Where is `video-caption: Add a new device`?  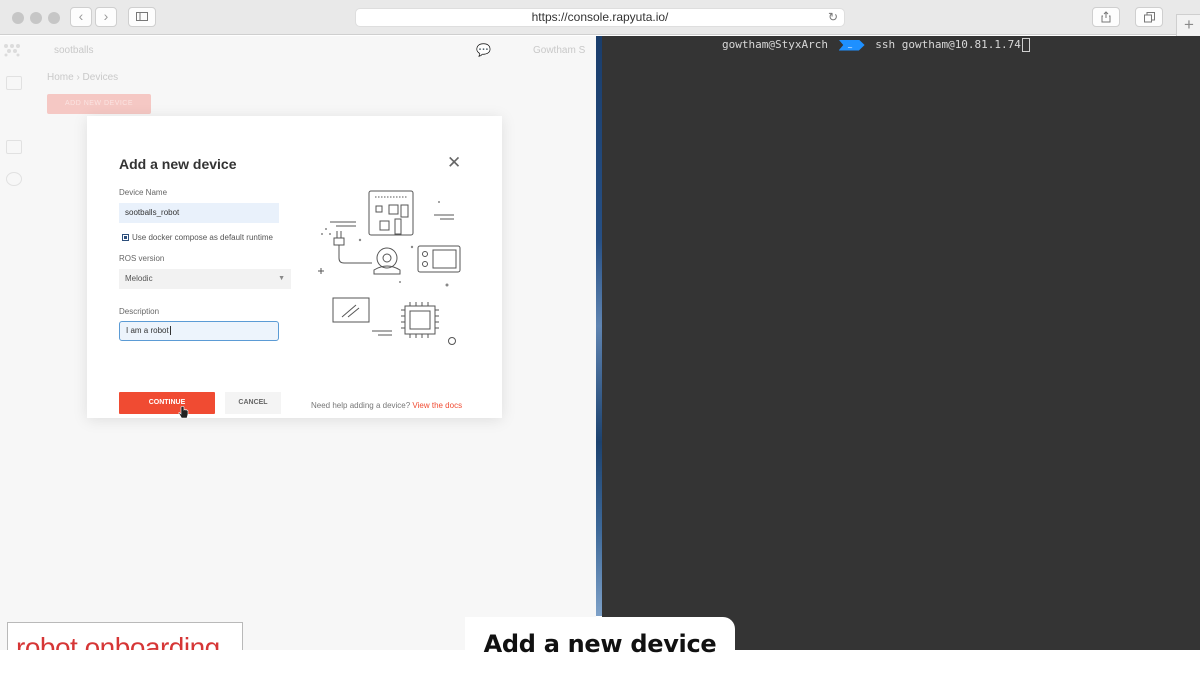 video-caption: Add a new device is located at coordinates (600, 651).